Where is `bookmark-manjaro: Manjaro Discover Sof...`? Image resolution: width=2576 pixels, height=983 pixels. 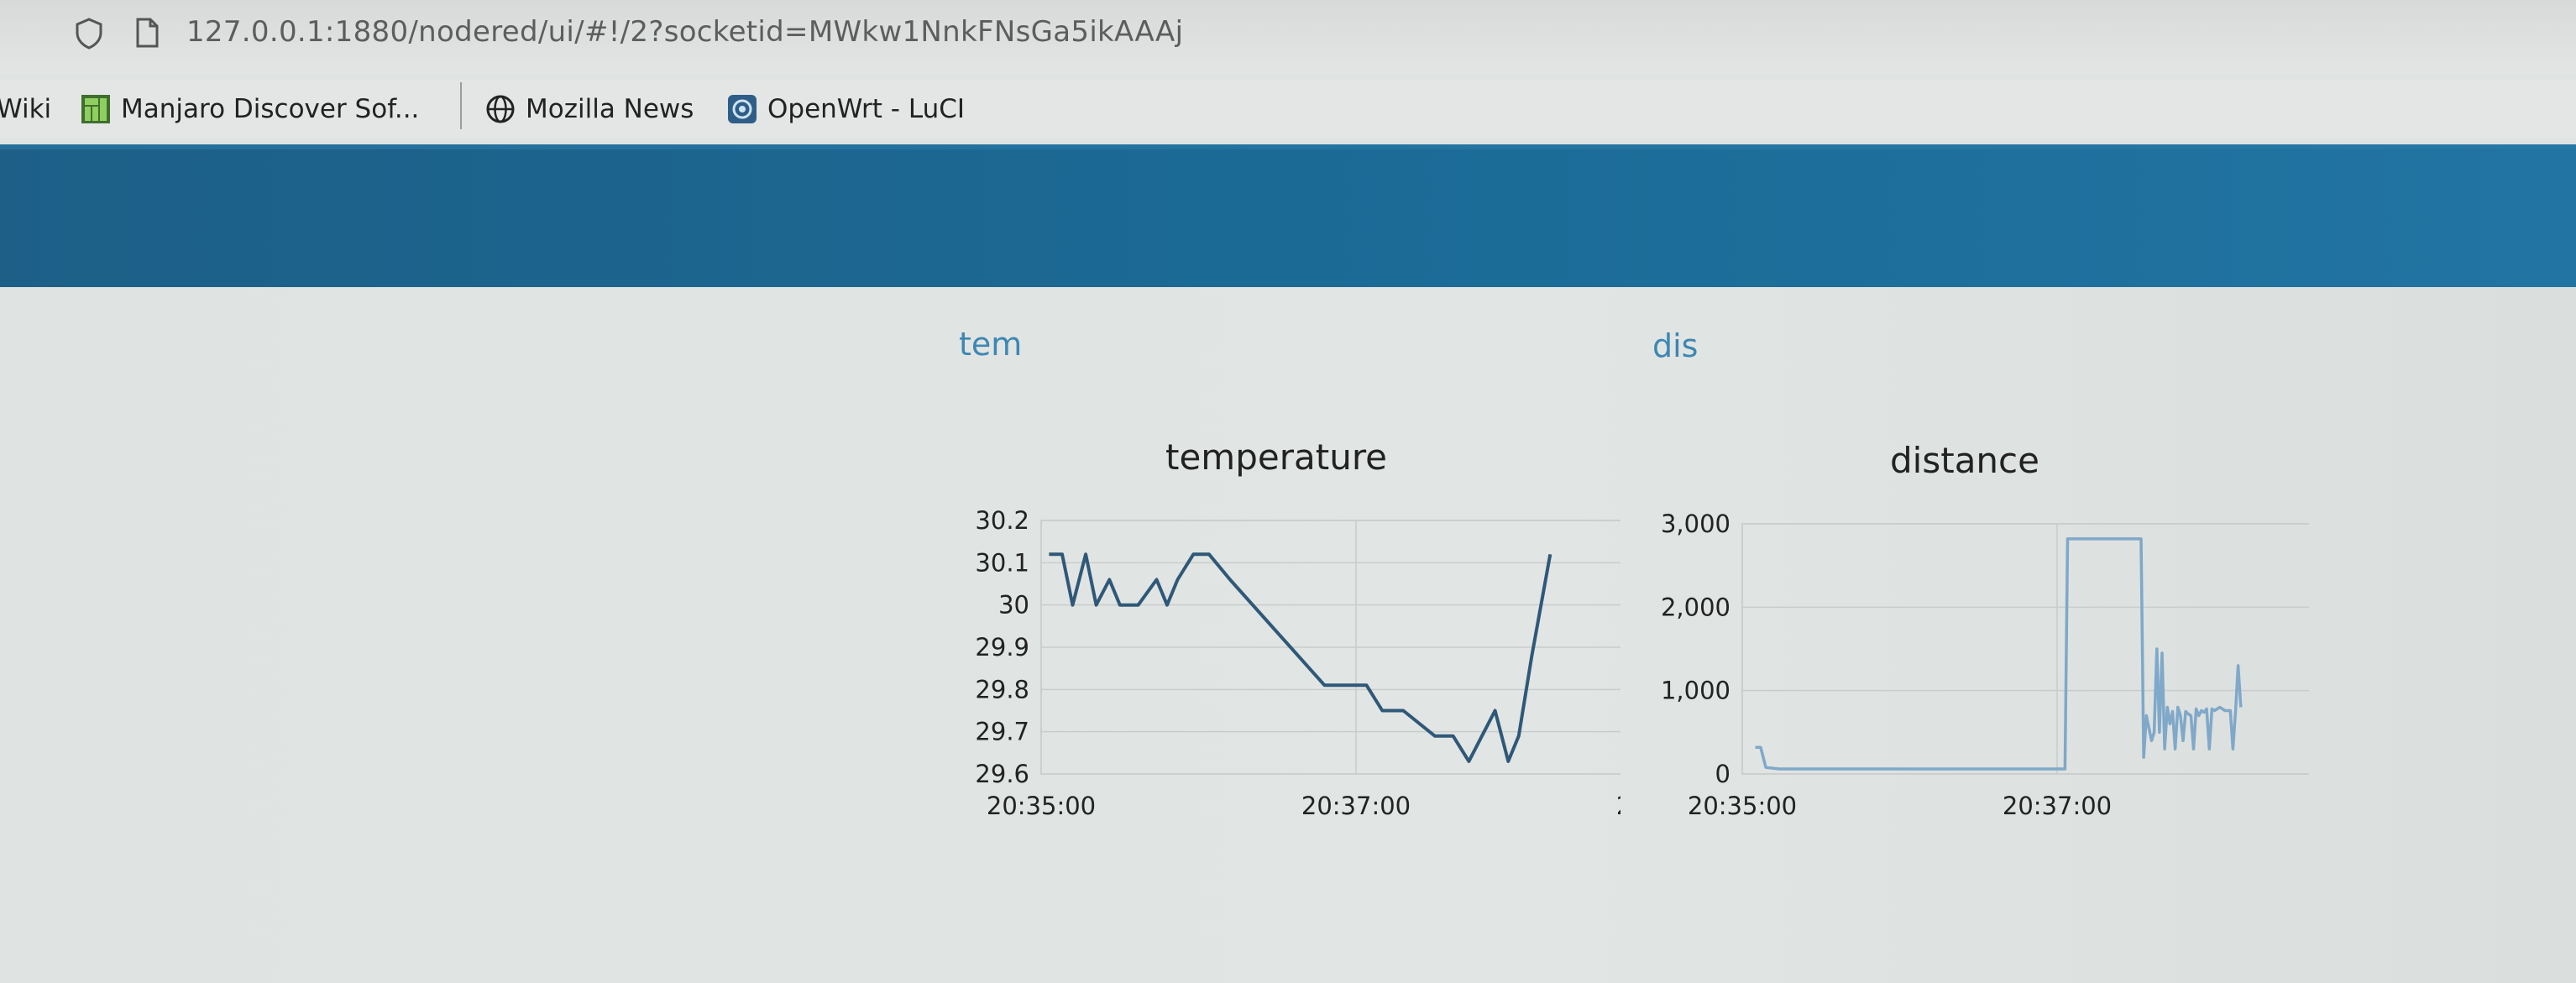
bookmark-manjaro: Manjaro Discover Sof... is located at coordinates (250, 109).